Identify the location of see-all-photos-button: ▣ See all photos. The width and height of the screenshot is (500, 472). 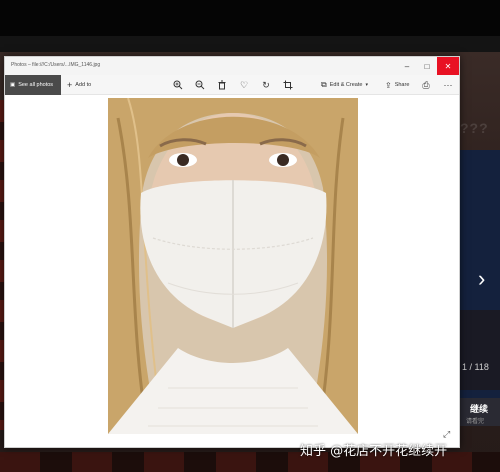
(33, 85).